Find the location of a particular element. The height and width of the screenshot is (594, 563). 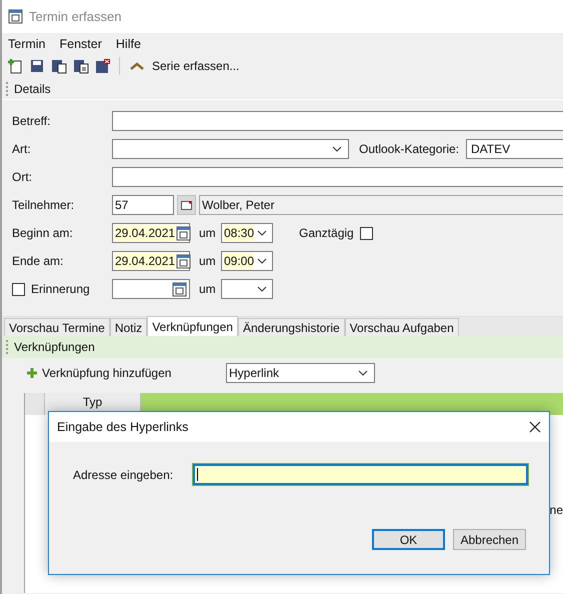

save-icon is located at coordinates (37, 66).